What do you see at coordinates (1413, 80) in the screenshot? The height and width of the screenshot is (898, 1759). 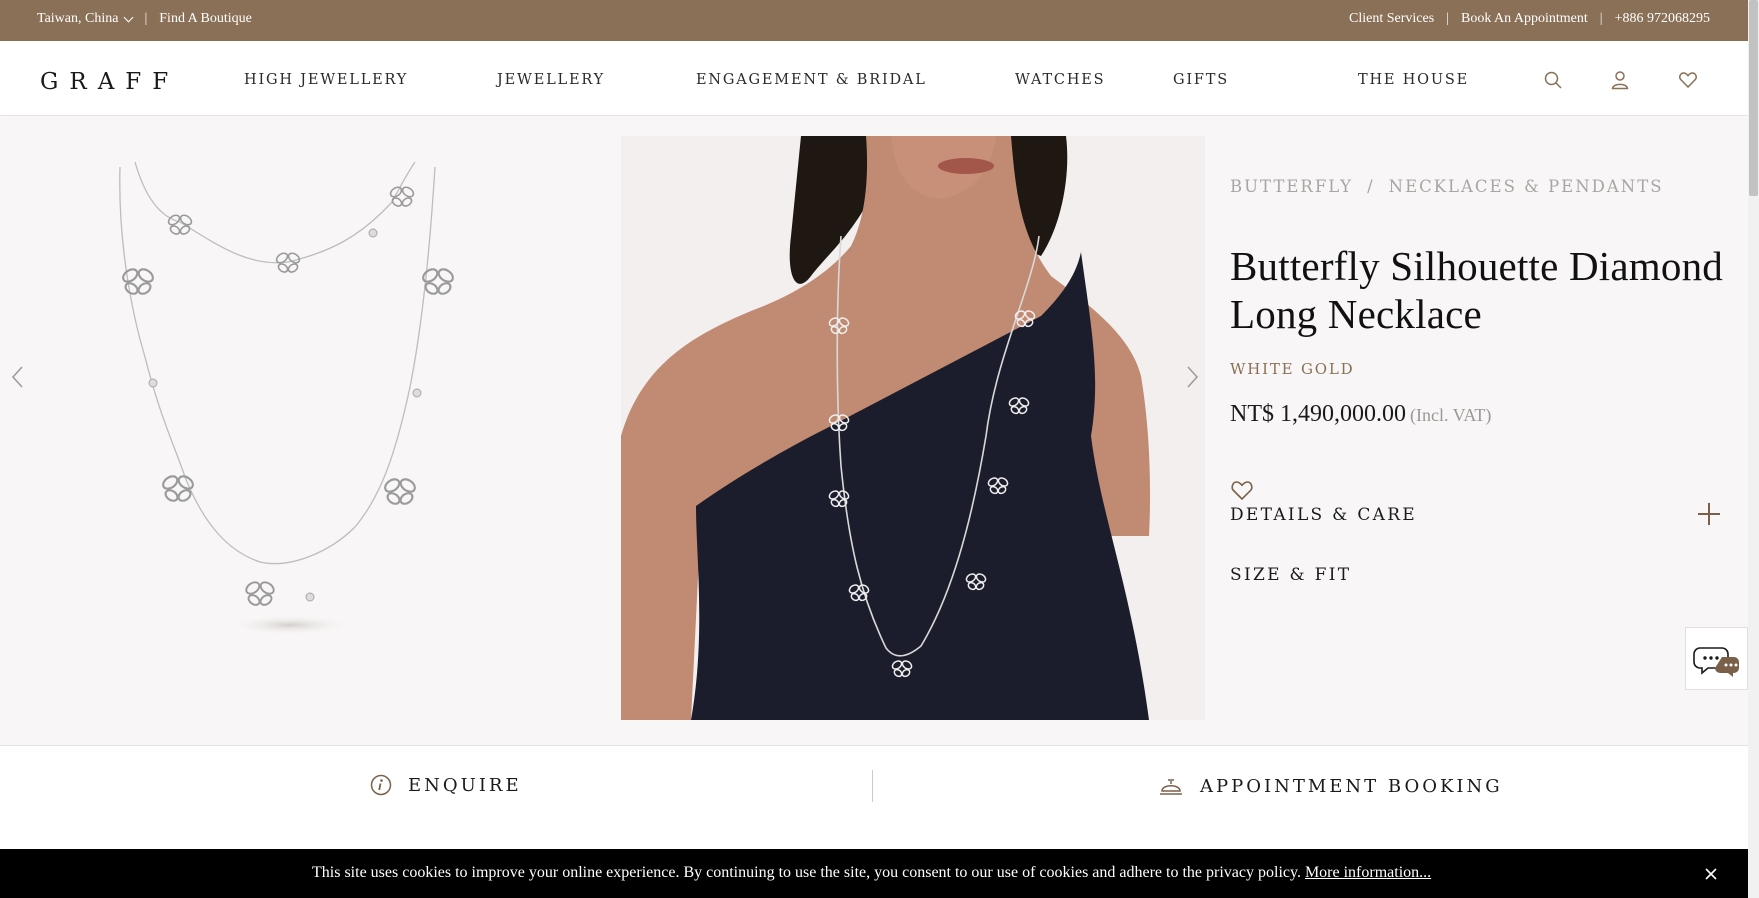 I see `nav-item-the-house: THE HOUSE` at bounding box center [1413, 80].